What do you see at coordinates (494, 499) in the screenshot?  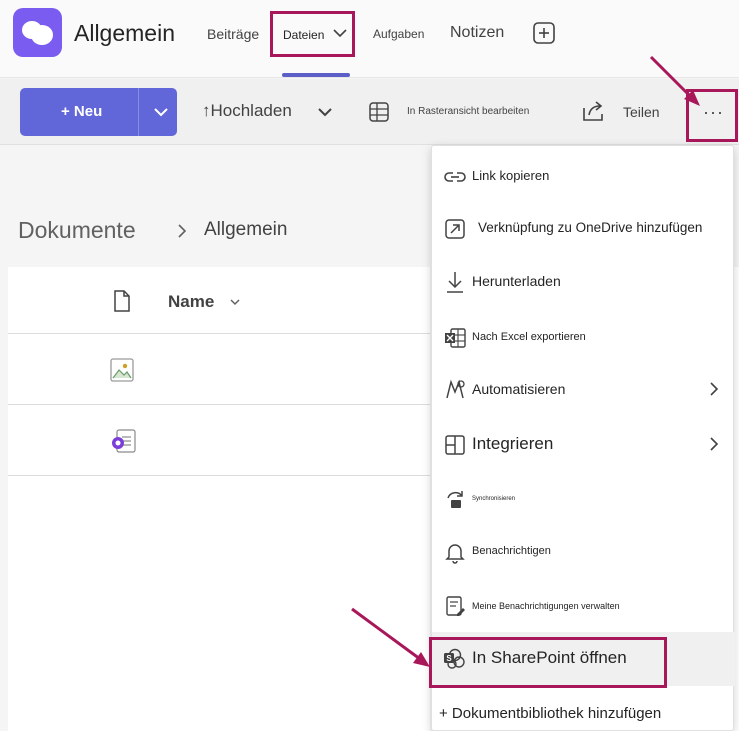 I see `menu-item-label: Synchronisieren` at bounding box center [494, 499].